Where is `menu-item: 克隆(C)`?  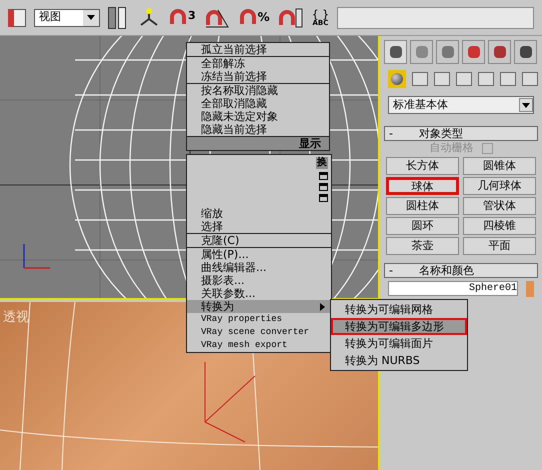 menu-item: 克隆(C) is located at coordinates (259, 240).